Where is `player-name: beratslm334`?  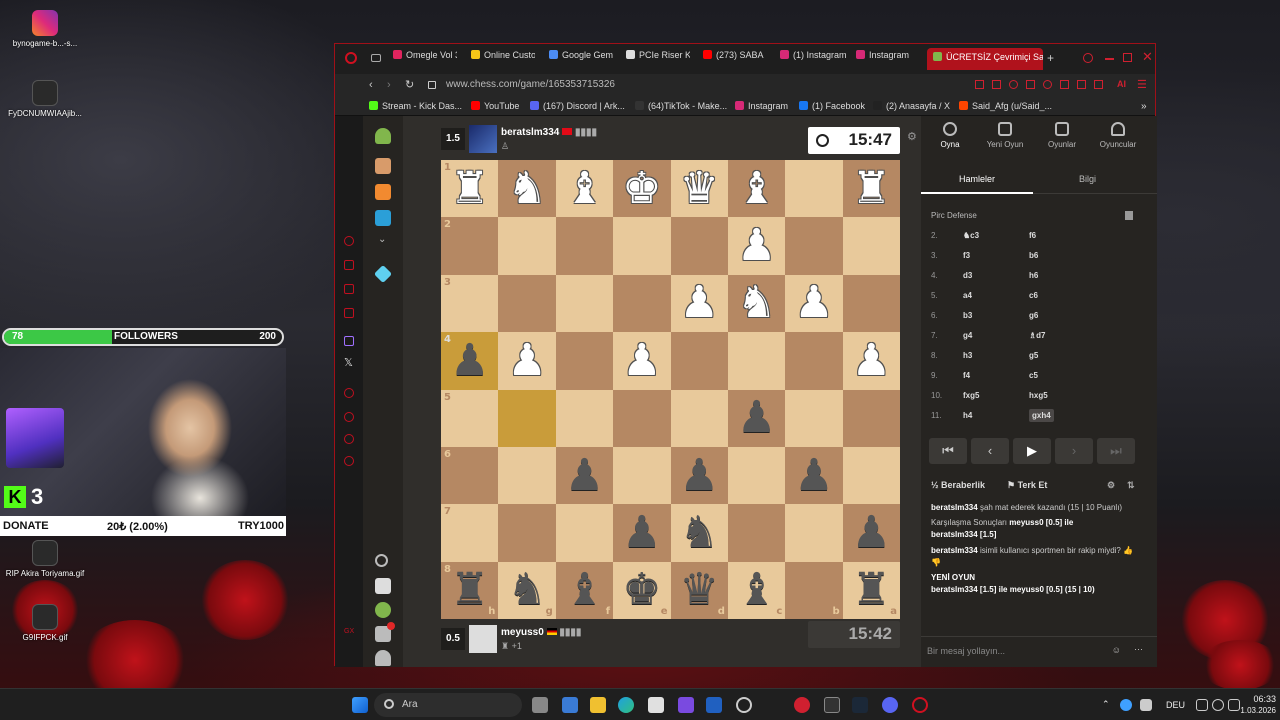
player-name: beratslm334 is located at coordinates (530, 132).